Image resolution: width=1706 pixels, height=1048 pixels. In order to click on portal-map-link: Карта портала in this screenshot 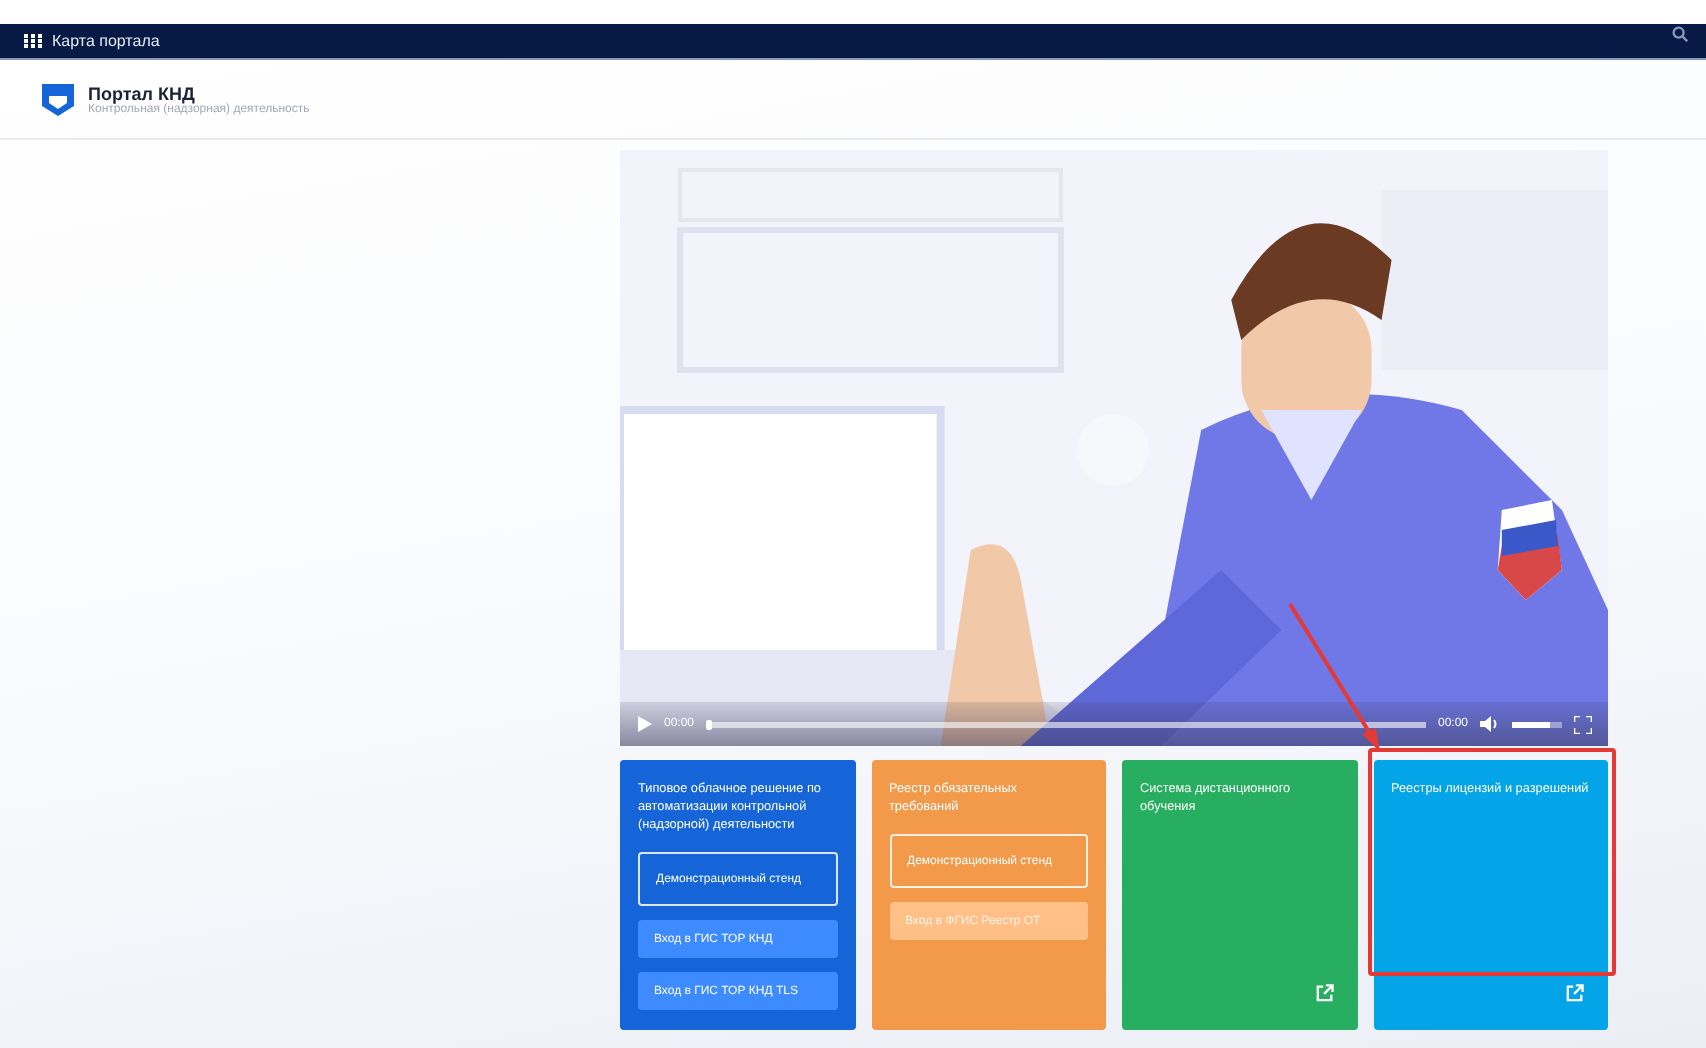, I will do `click(106, 41)`.